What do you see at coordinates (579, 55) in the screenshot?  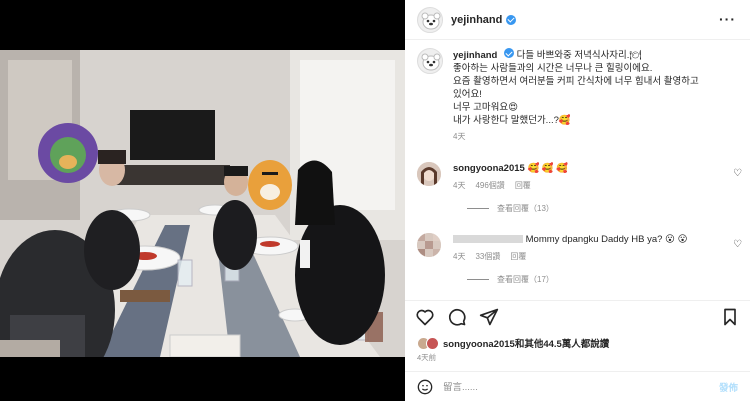 I see `caption-line: 다들 바쁘와중 저녁식사자리.🍽` at bounding box center [579, 55].